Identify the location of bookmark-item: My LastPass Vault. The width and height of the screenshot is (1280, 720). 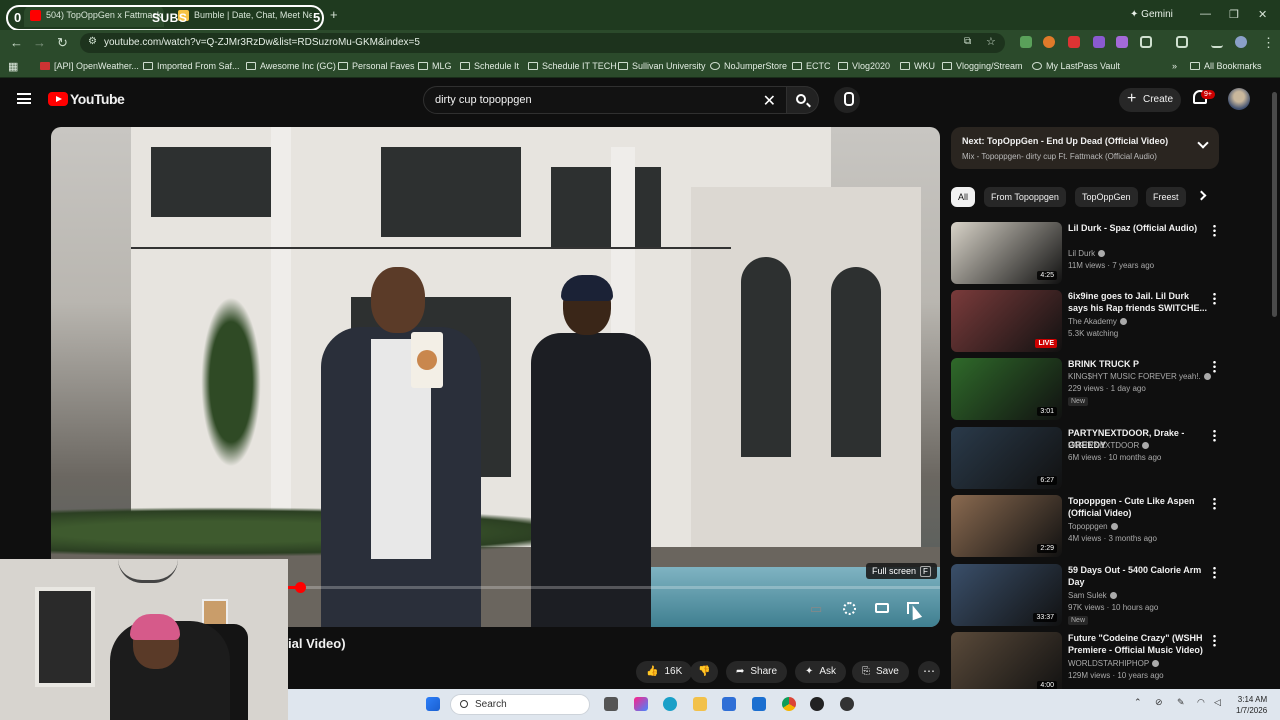
(1076, 66).